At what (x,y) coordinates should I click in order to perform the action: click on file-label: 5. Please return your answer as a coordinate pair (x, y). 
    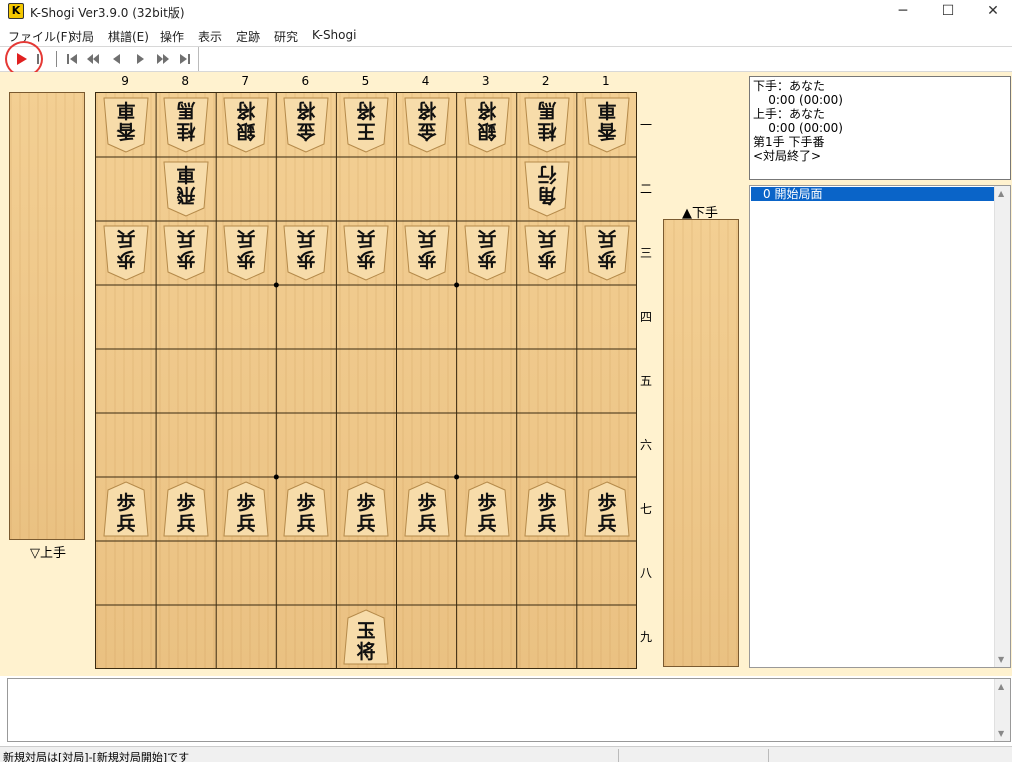
    Looking at the image, I should click on (365, 81).